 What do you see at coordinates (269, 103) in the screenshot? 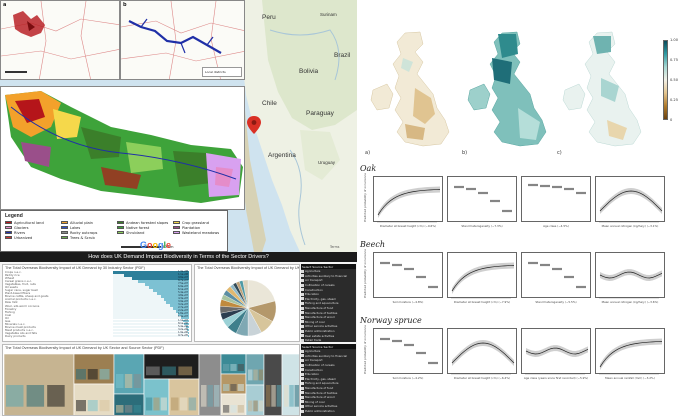
I see `country-label: Chile` at bounding box center [269, 103].